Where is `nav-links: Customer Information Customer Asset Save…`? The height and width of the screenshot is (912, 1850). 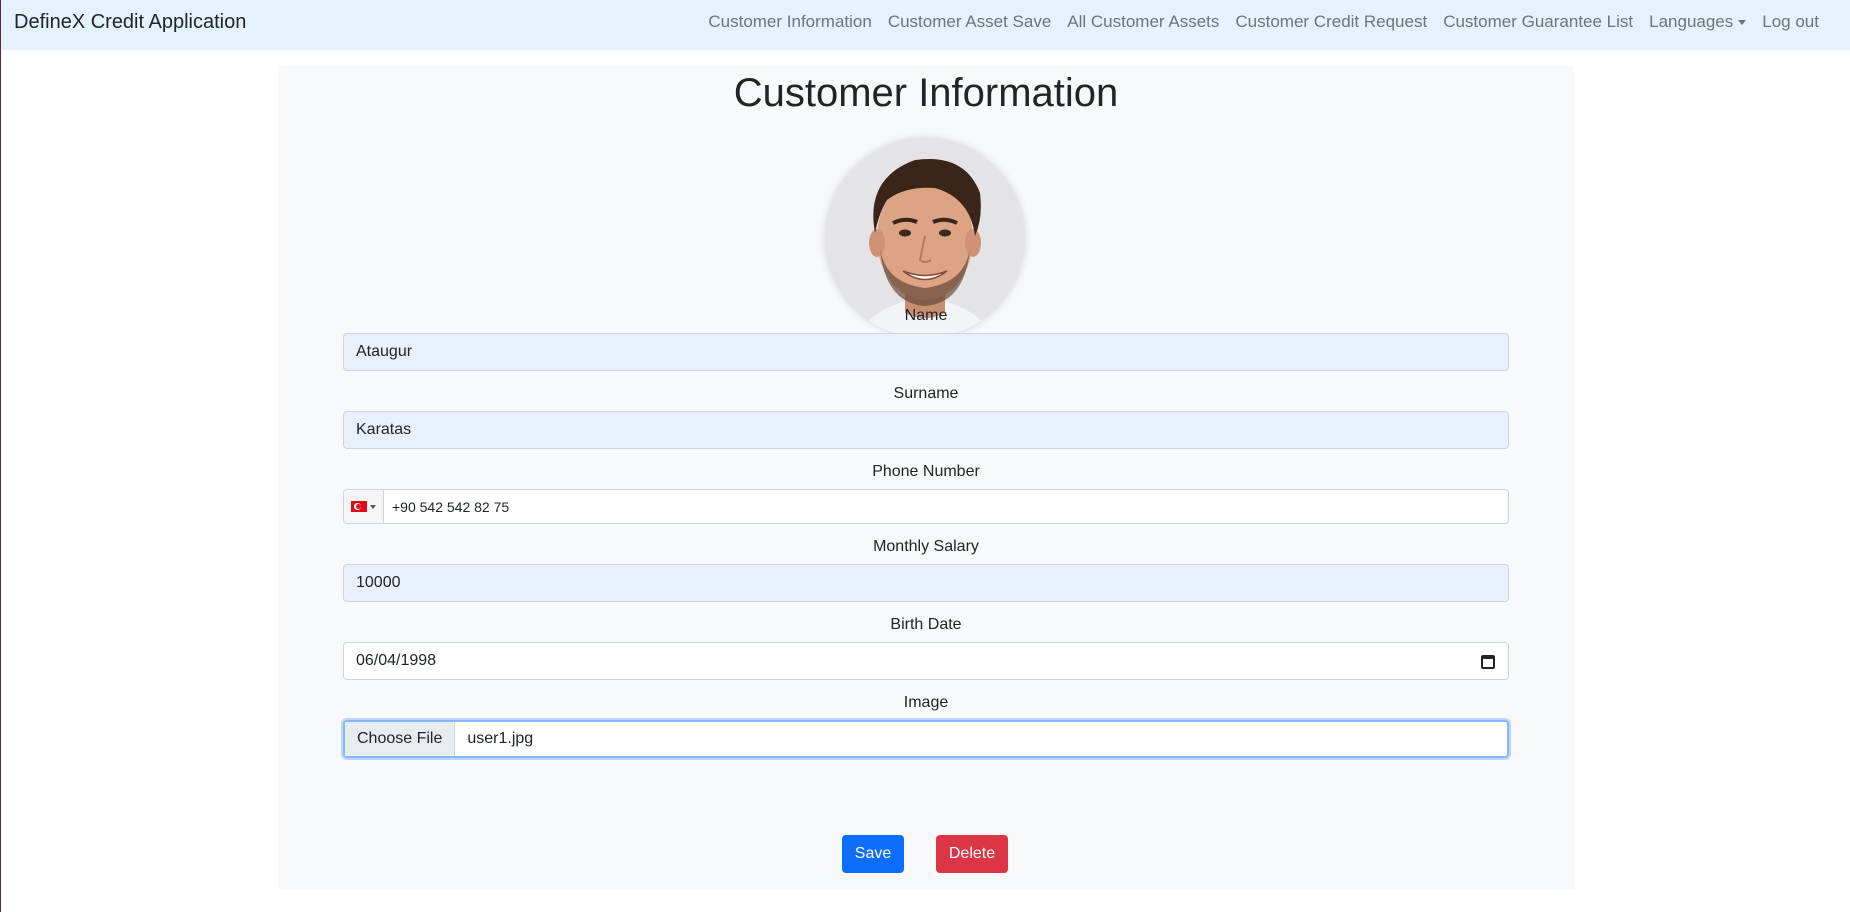
nav-links: Customer Information Customer Asset Save… is located at coordinates (1275, 22).